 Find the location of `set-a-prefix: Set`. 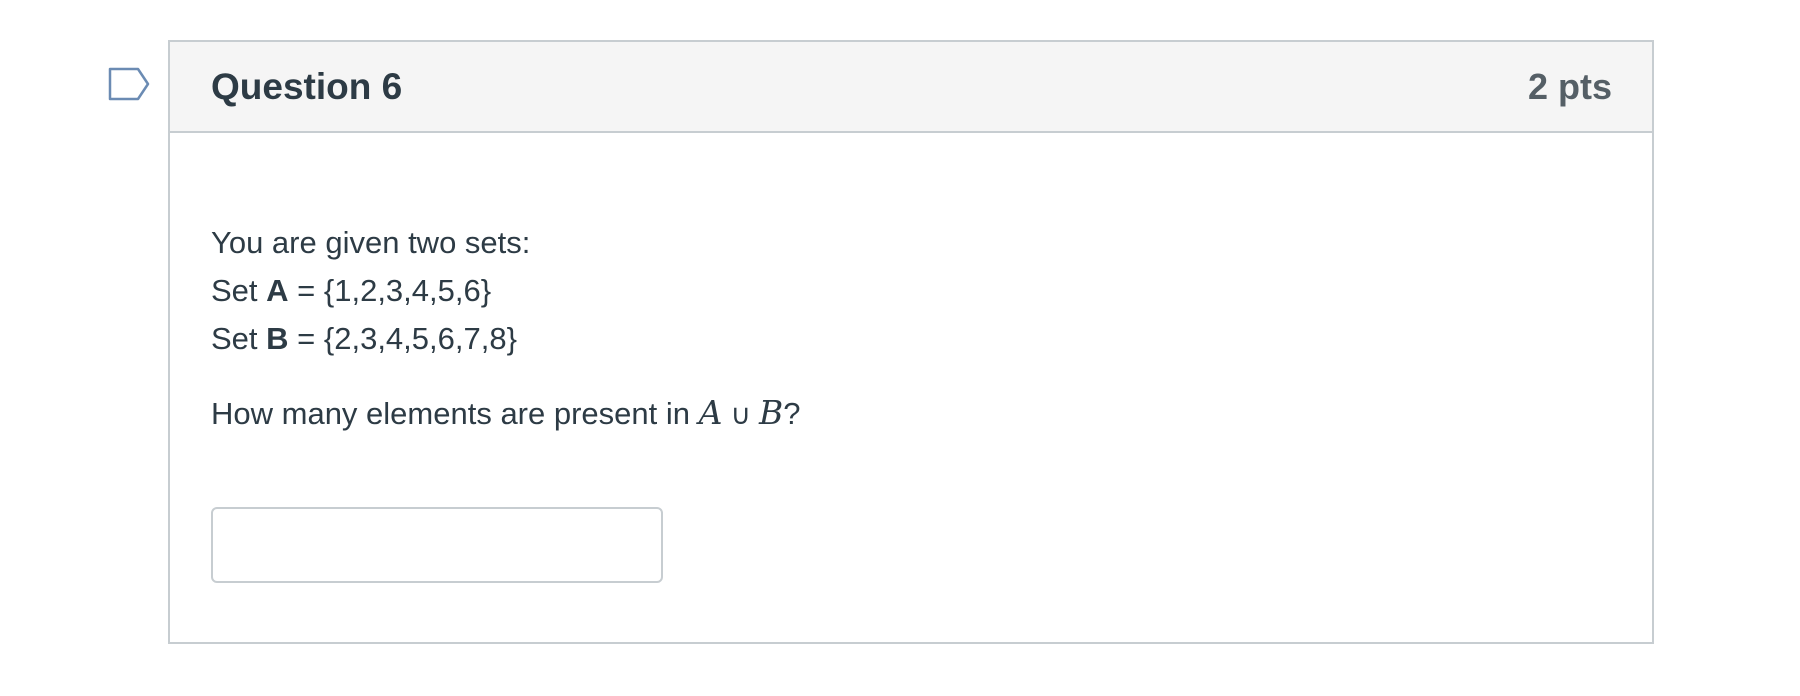

set-a-prefix: Set is located at coordinates (239, 290).